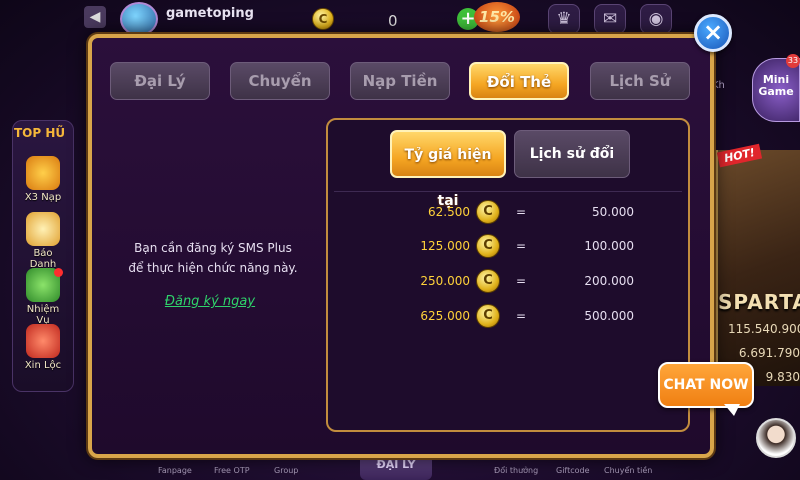  What do you see at coordinates (769, 353) in the screenshot?
I see `jackpot-value: 6.691.790` at bounding box center [769, 353].